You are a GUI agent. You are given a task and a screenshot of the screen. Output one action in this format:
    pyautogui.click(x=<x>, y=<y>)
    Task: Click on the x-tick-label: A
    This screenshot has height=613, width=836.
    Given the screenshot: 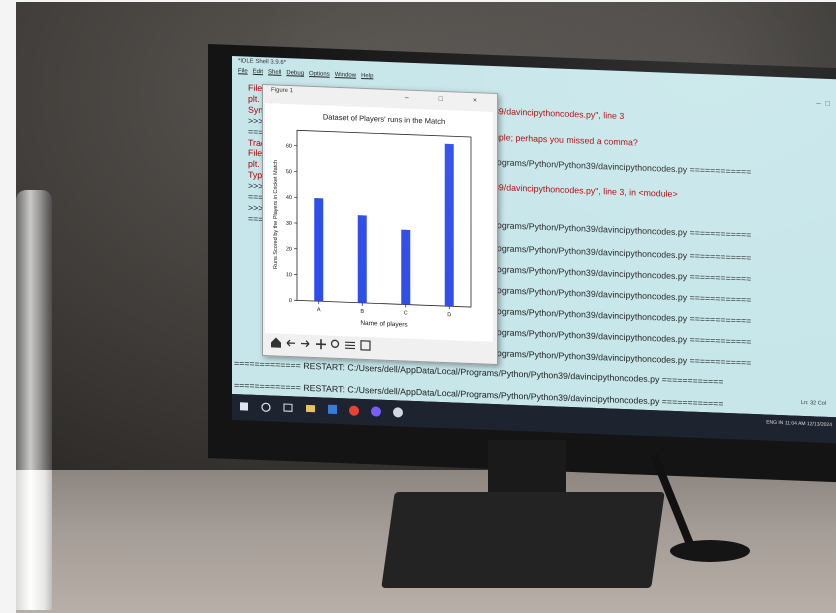 What is the action you would take?
    pyautogui.click(x=319, y=310)
    